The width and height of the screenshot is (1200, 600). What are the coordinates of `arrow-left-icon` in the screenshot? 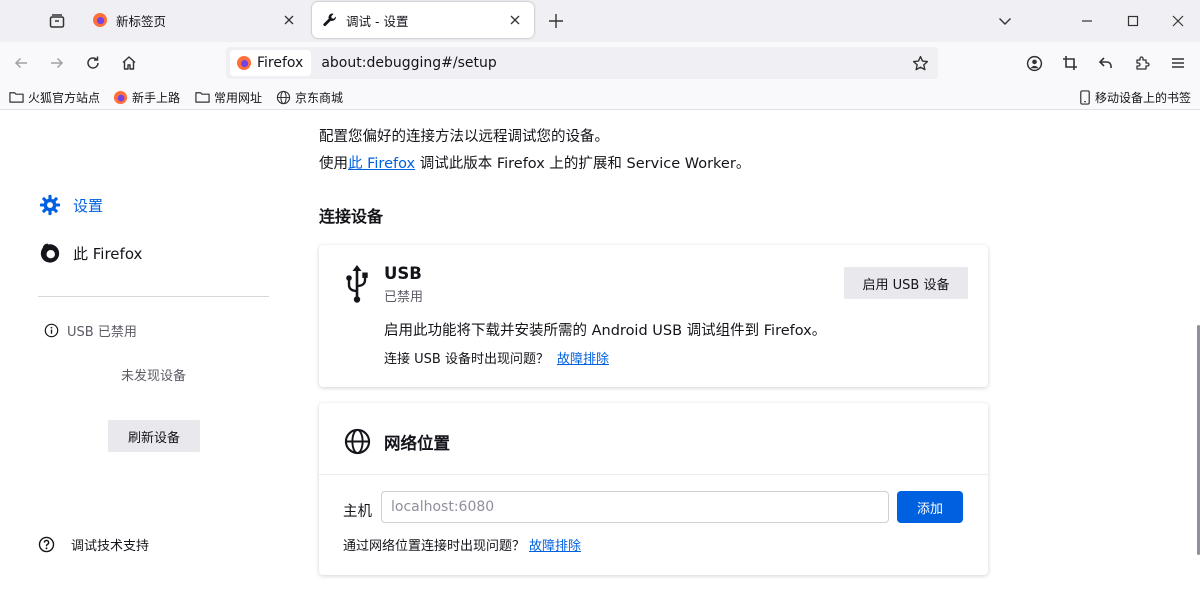 It's located at (20, 63).